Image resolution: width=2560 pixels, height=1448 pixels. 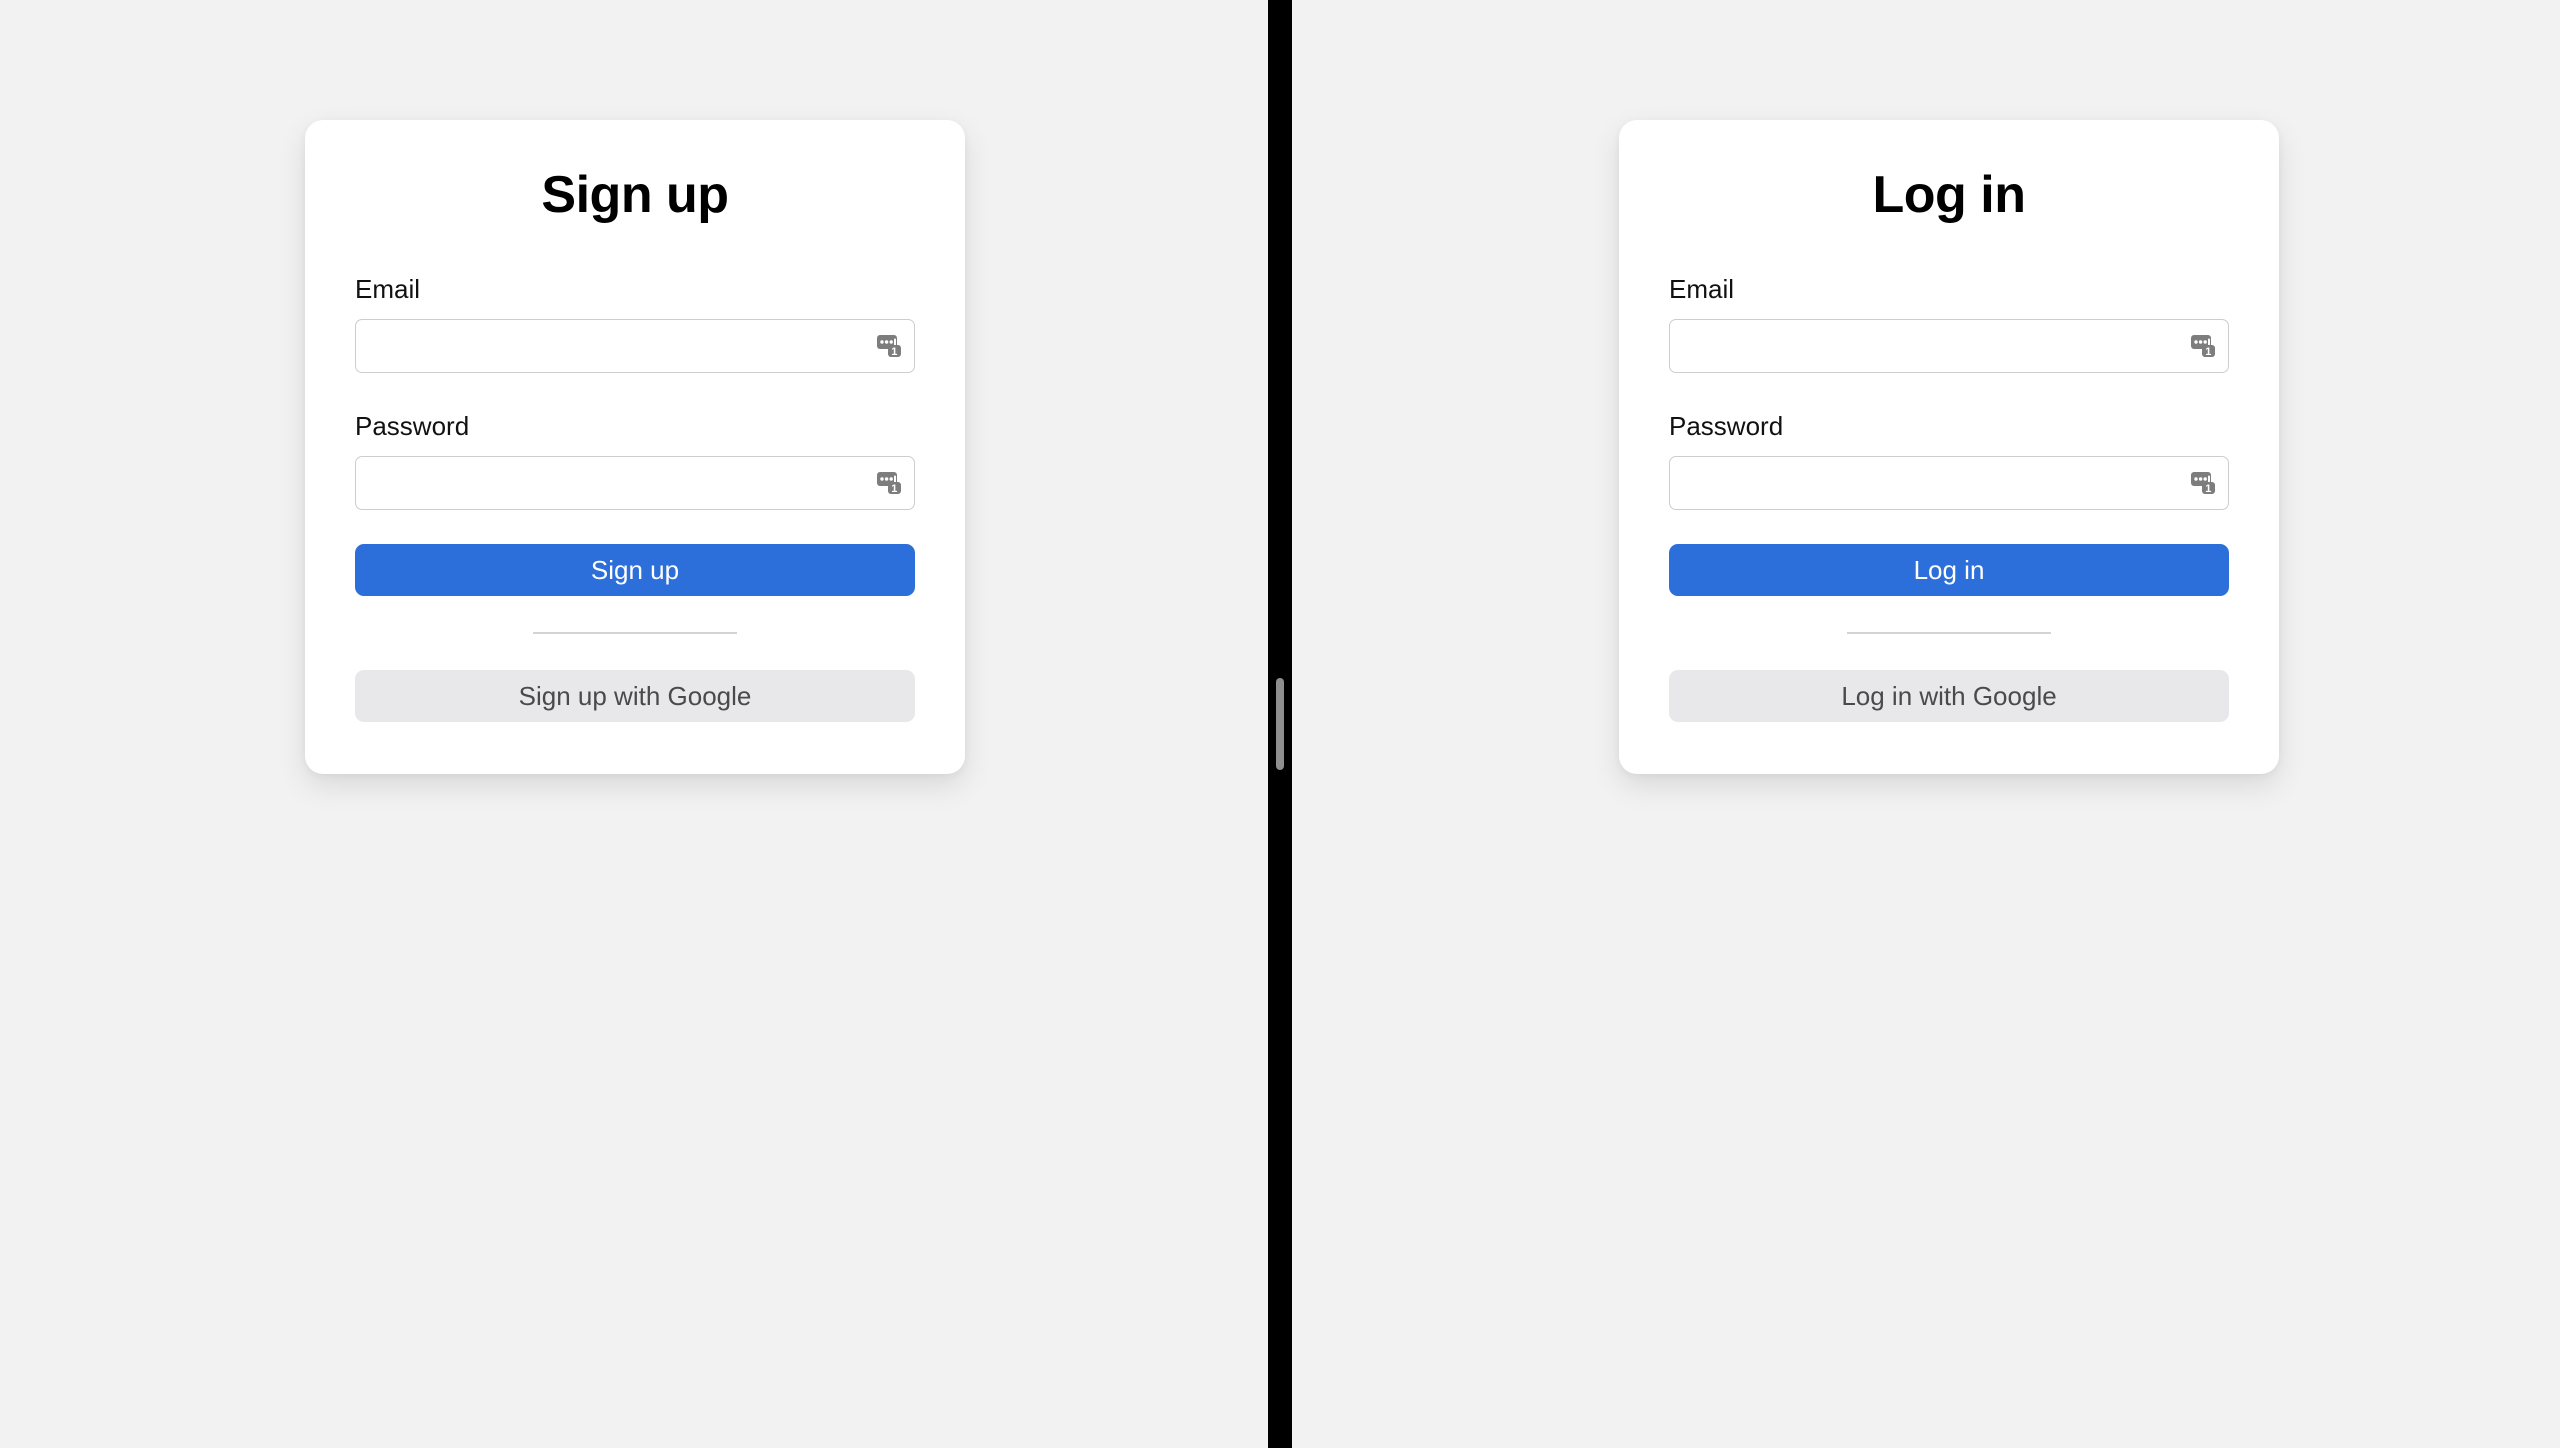 I want to click on signup-email-label: Email, so click(x=388, y=289).